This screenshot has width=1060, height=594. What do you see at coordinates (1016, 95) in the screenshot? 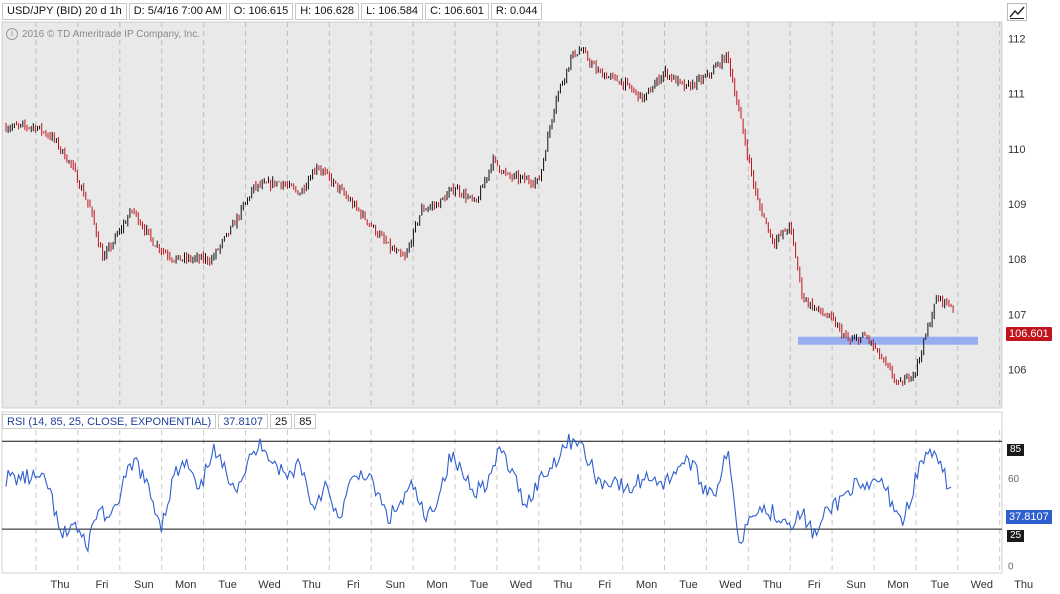
I see `price-tick-label: 111` at bounding box center [1016, 95].